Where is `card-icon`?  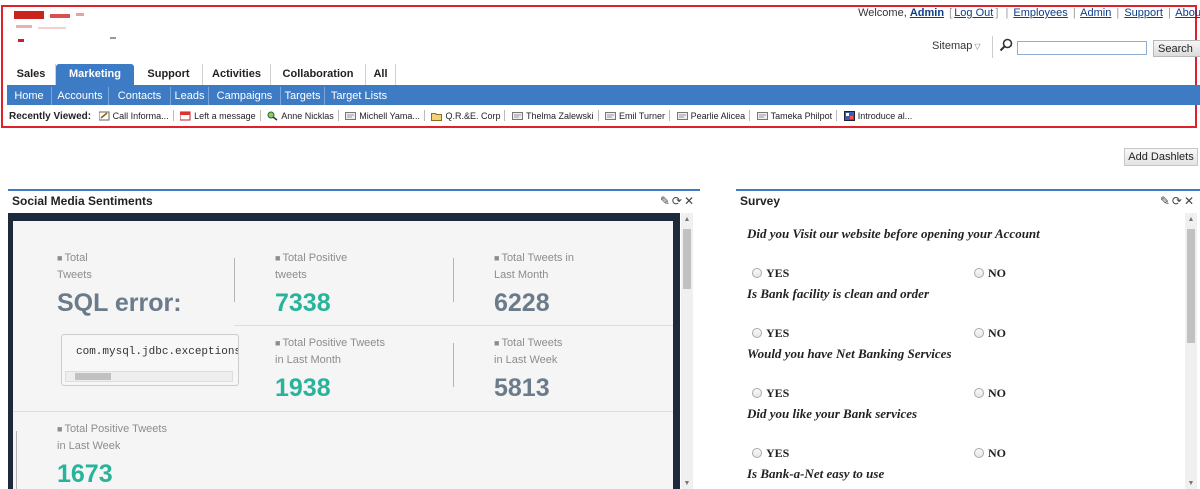
card-icon is located at coordinates (762, 116).